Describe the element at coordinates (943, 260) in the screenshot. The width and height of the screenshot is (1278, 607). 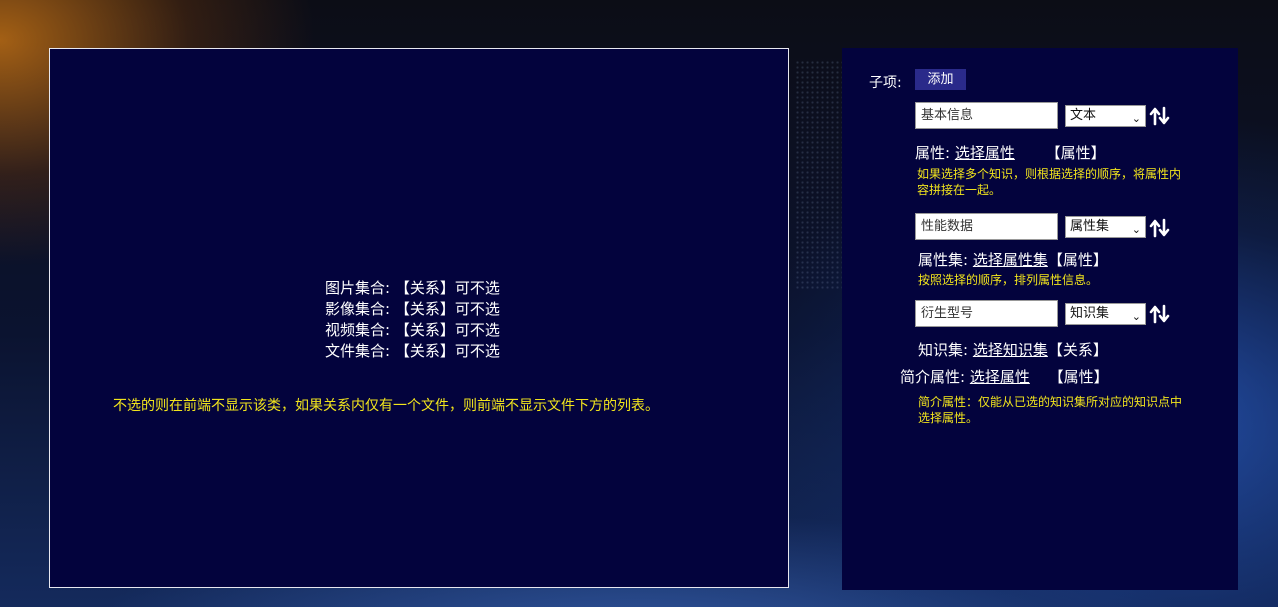
I see `attribute-set-label: 属性集:` at that location.